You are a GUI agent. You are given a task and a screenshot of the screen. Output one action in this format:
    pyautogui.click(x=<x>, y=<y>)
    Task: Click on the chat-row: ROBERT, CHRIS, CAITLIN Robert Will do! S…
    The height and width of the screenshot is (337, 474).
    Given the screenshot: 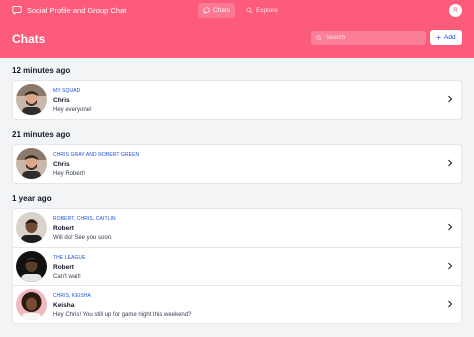 What is the action you would take?
    pyautogui.click(x=237, y=228)
    